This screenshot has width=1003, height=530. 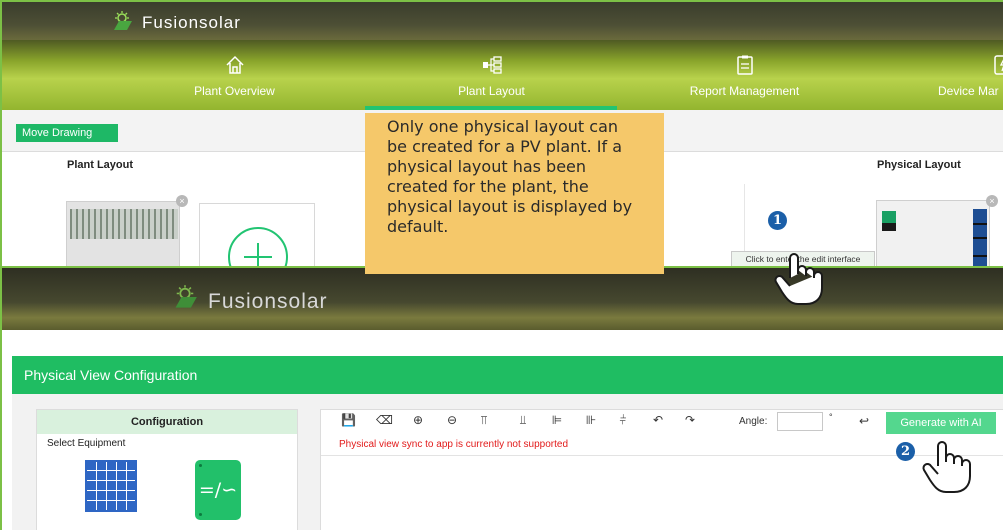 What do you see at coordinates (905, 451) in the screenshot?
I see `step-marker-2: 2` at bounding box center [905, 451].